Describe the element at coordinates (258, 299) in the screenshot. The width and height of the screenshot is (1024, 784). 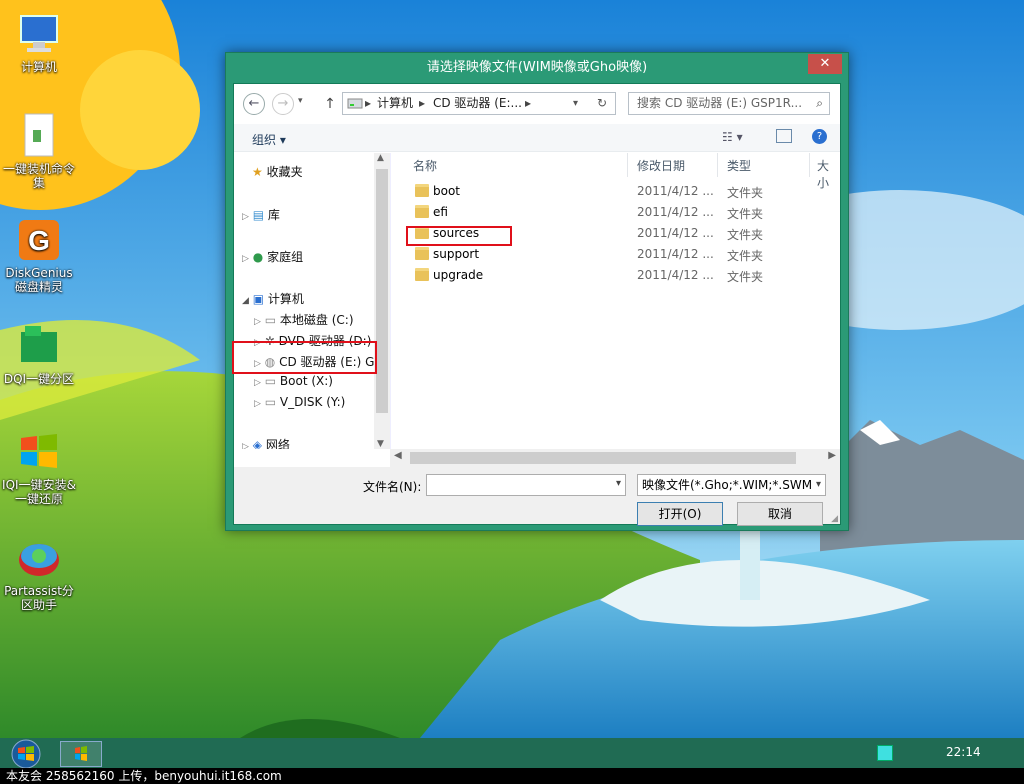
I see `computer-icon: ▣` at that location.